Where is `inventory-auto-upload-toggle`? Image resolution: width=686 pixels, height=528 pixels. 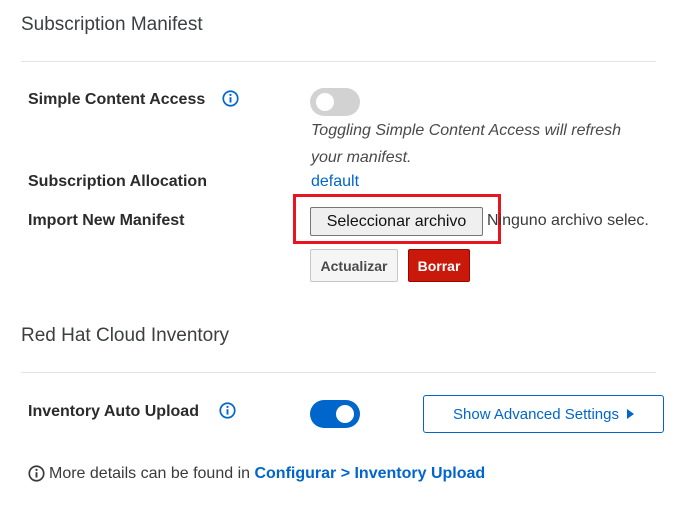
inventory-auto-upload-toggle is located at coordinates (335, 414).